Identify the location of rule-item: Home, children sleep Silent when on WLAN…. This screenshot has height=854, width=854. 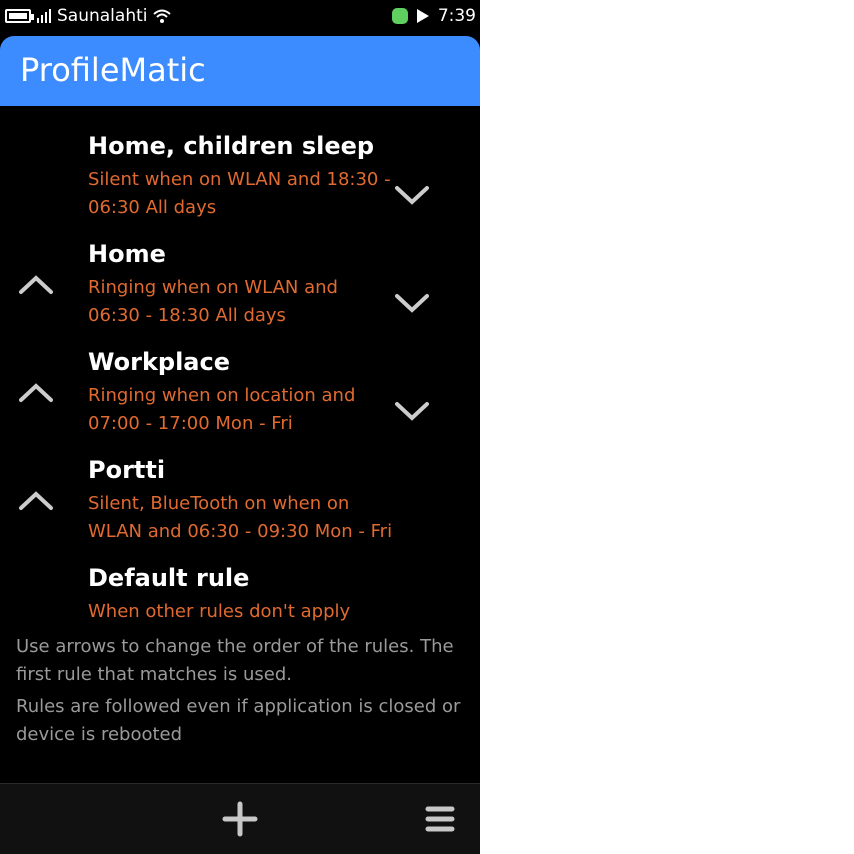
(240, 184).